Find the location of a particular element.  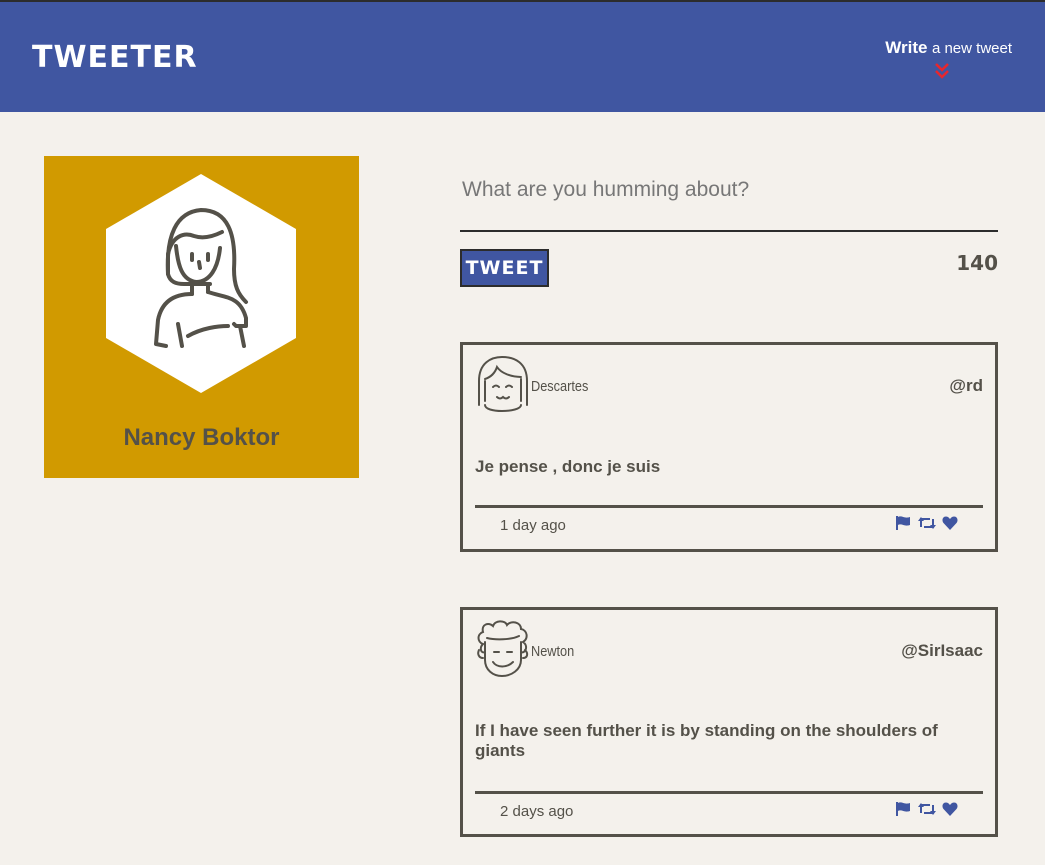

profile-name: Nancy Boktor is located at coordinates (201, 437).